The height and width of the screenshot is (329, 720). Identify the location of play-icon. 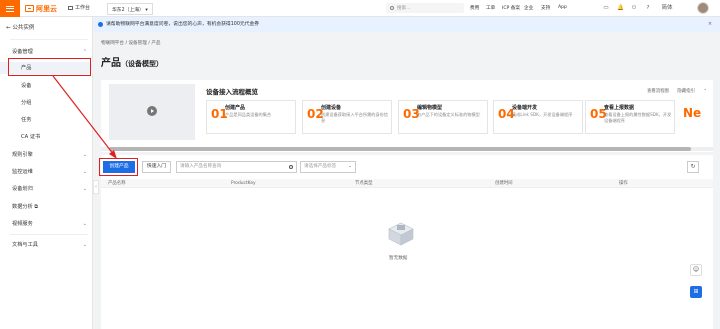
(152, 111).